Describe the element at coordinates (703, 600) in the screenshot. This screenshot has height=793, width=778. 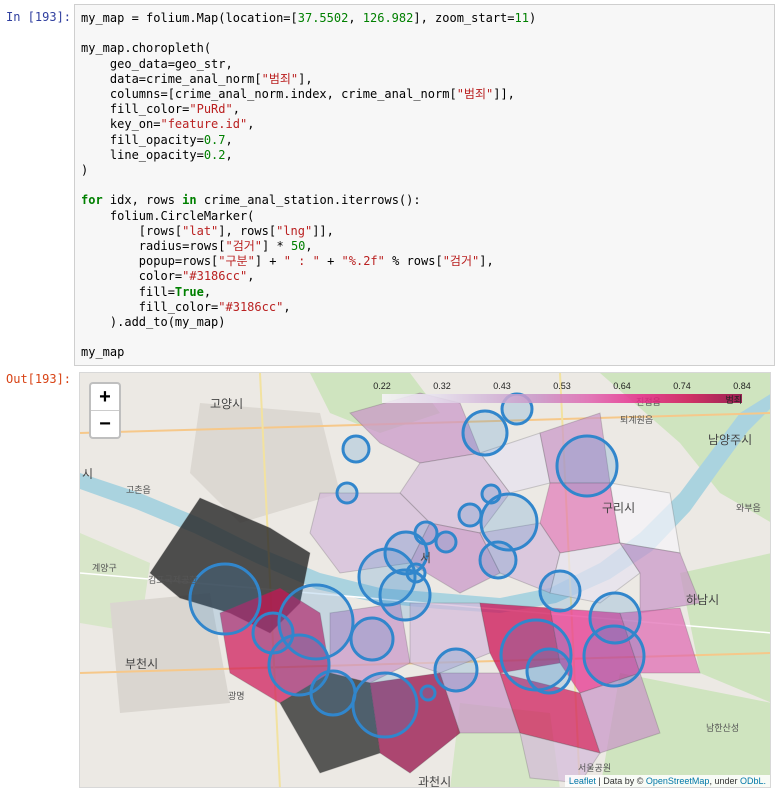
I see `place-label: 하남시` at that location.